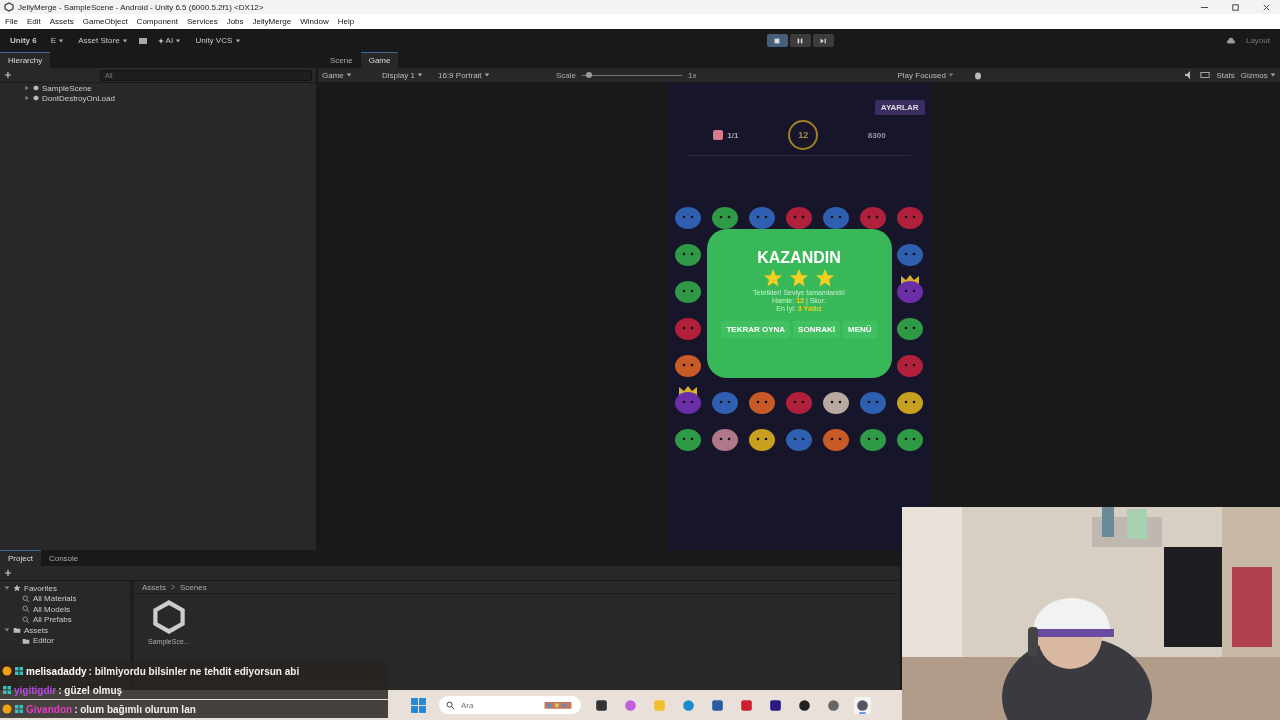 The width and height of the screenshot is (1280, 720). What do you see at coordinates (566, 75) in the screenshot?
I see `scale-label: Scale` at bounding box center [566, 75].